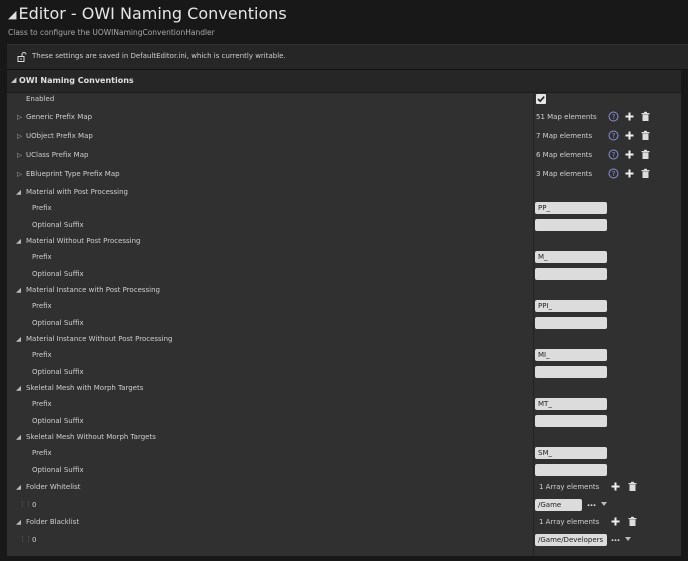  I want to click on group-row: ◢ Material Without Post Processing, so click(344, 241).